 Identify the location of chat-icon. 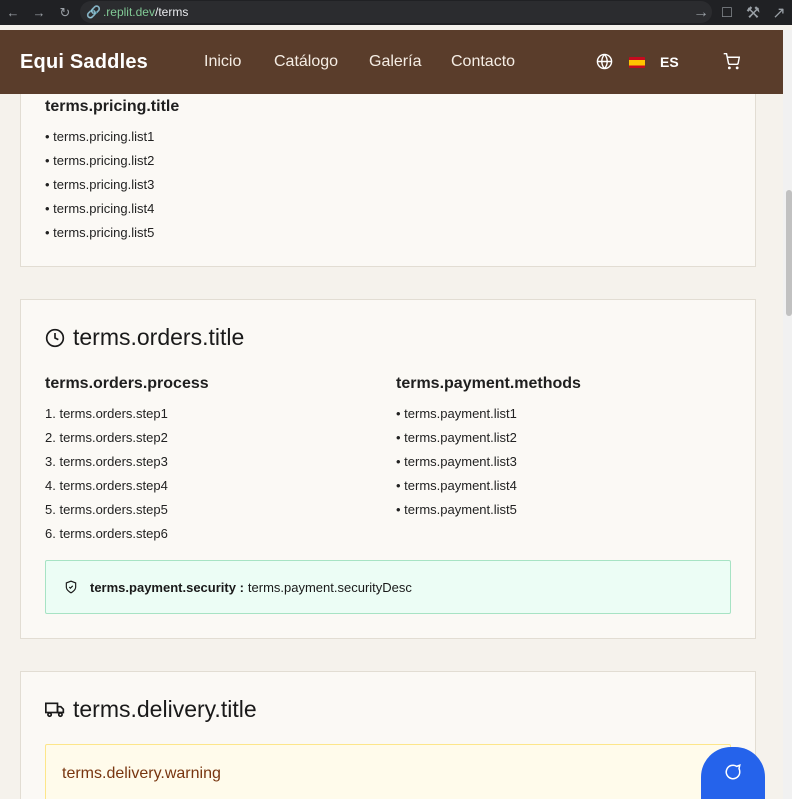
(733, 772).